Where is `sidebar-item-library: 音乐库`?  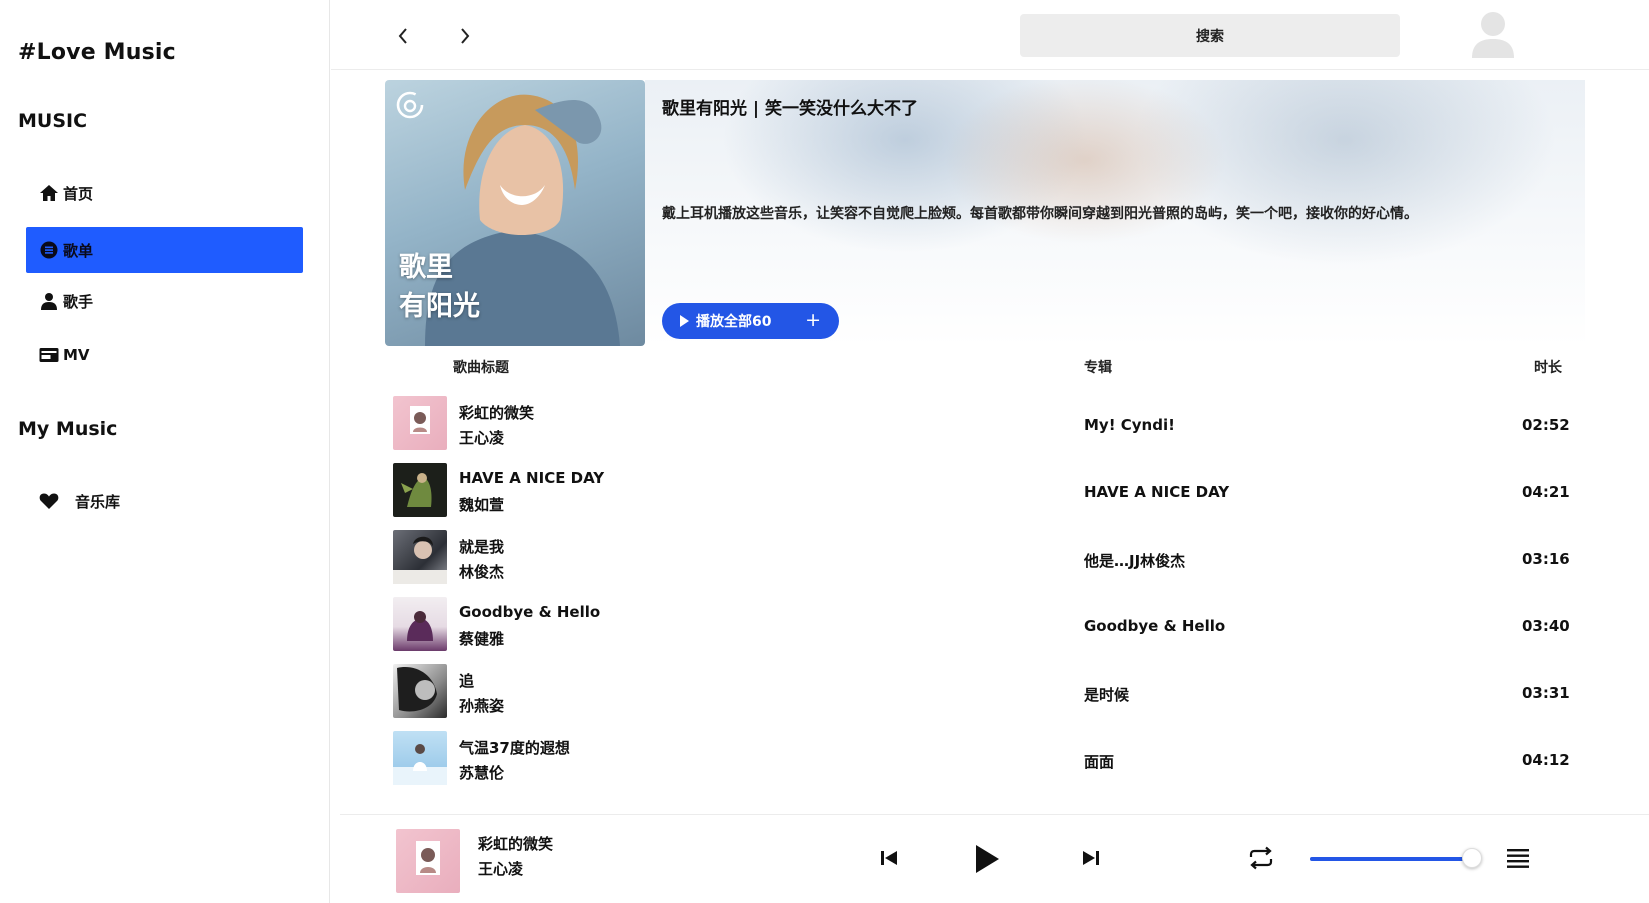
sidebar-item-library: 音乐库 is located at coordinates (164, 501).